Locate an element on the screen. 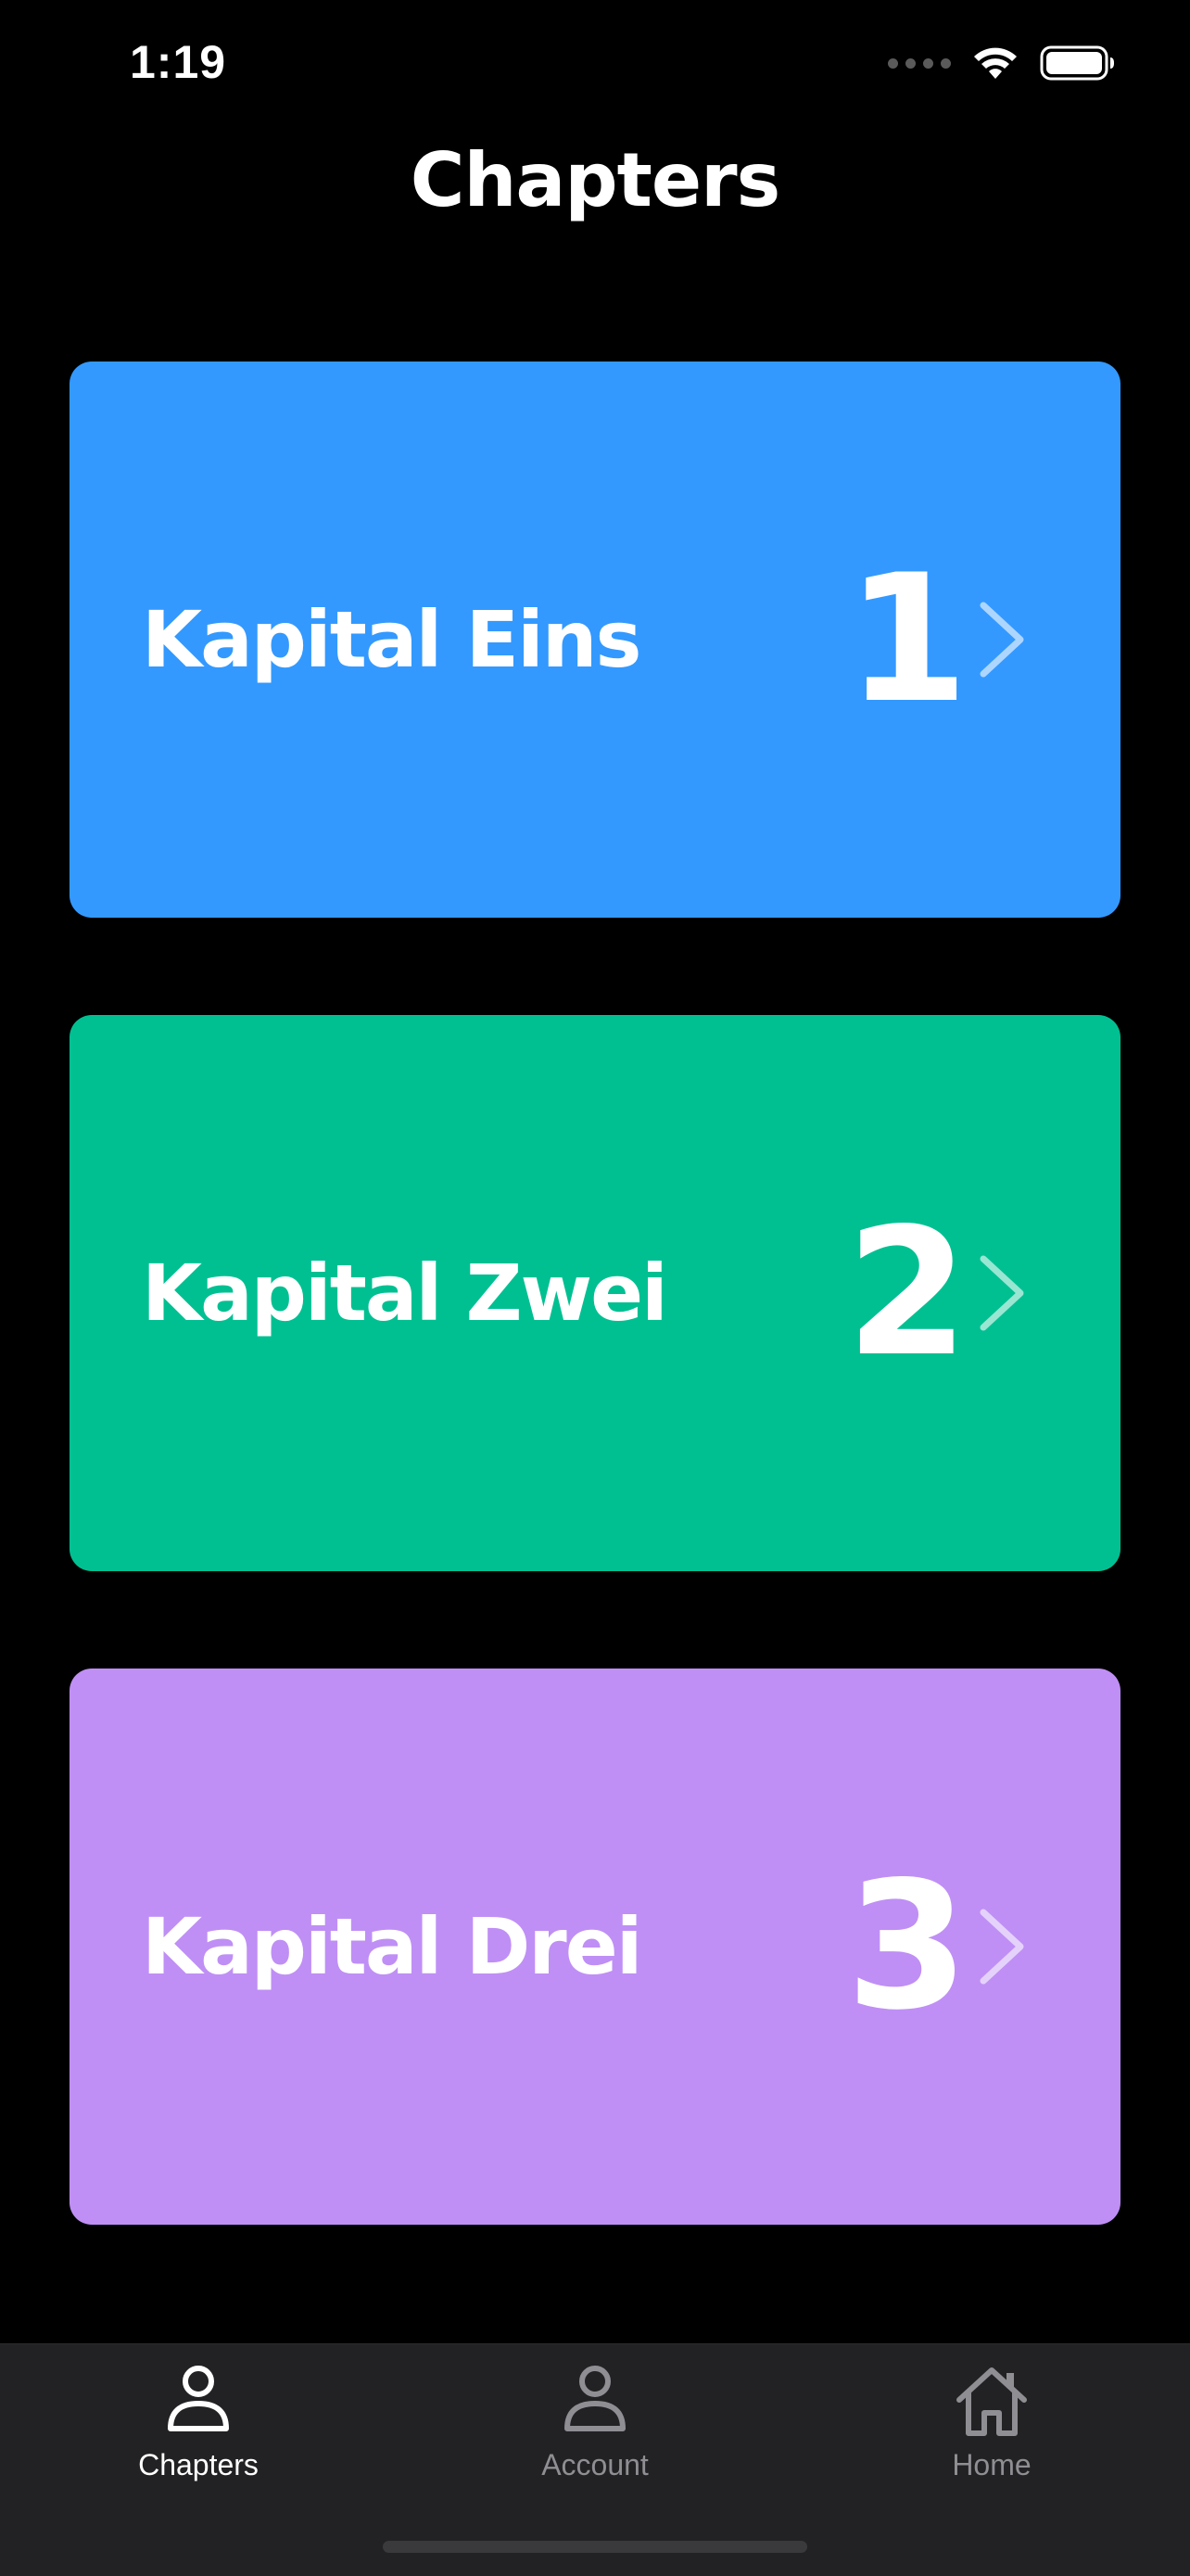  battery-icon is located at coordinates (1077, 63).